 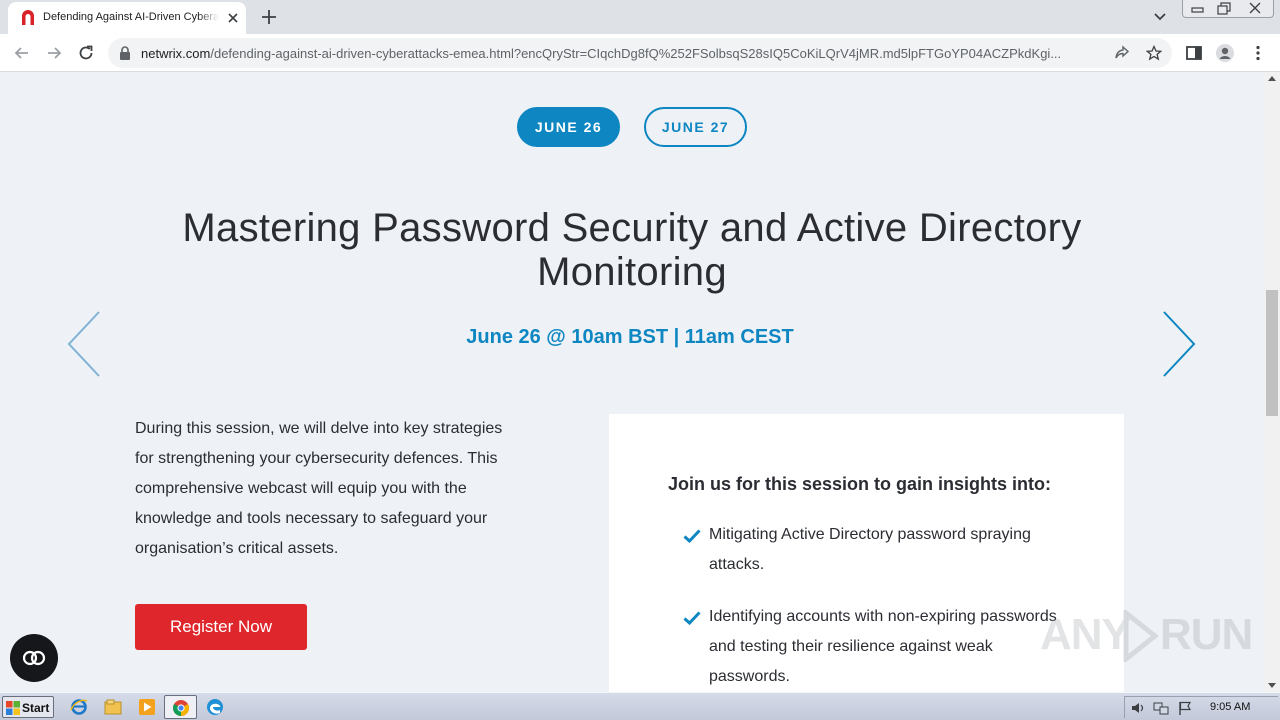 I want to click on lock-icon, so click(x=125, y=53).